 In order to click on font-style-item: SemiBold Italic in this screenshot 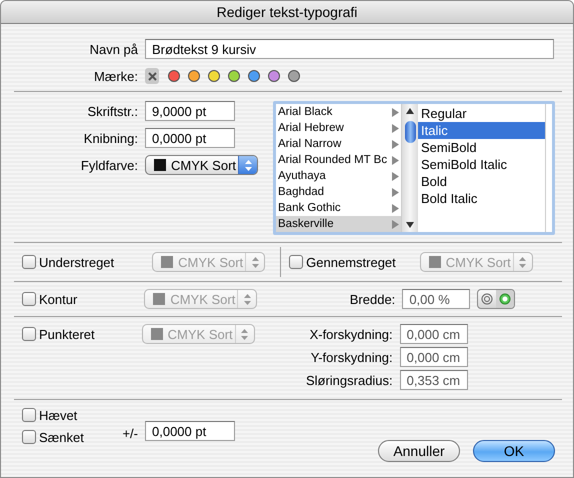, I will do `click(481, 164)`.